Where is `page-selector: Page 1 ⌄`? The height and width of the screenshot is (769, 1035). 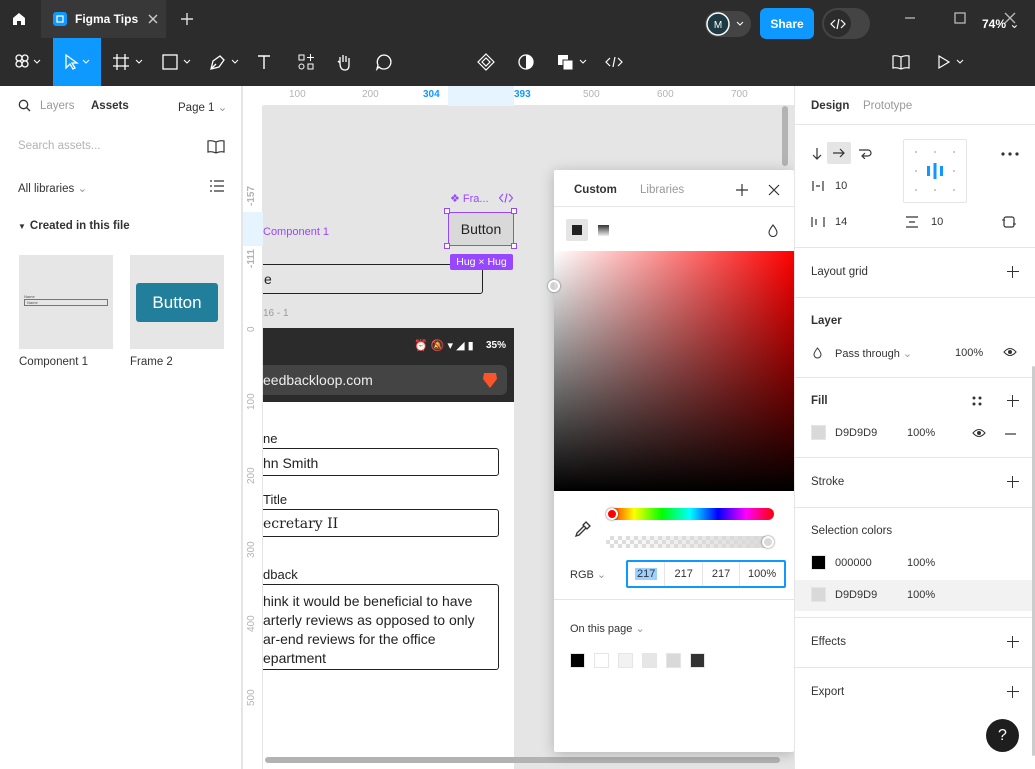
page-selector: Page 1 ⌄ is located at coordinates (202, 107).